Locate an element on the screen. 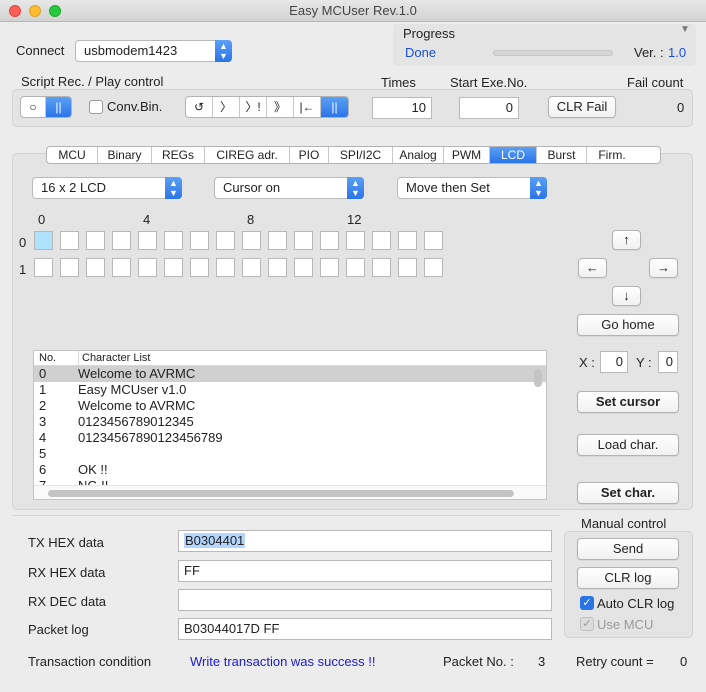 Image resolution: width=706 pixels, height=692 pixels. load-char-button: Load char. is located at coordinates (628, 445).